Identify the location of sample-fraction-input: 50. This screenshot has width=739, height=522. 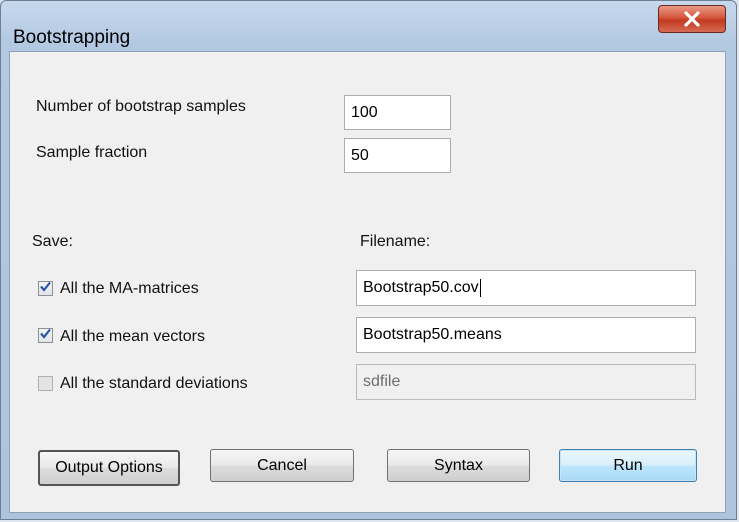
(397, 155).